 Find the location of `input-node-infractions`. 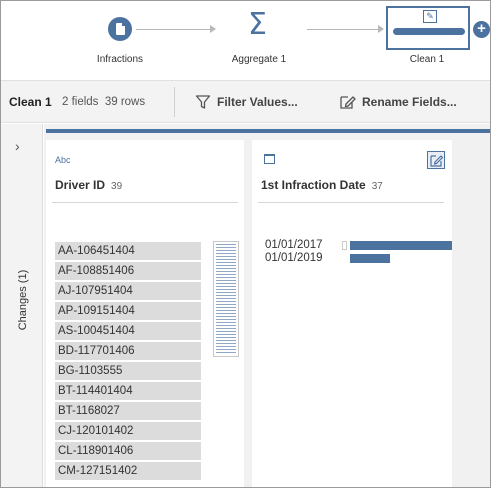

input-node-infractions is located at coordinates (120, 29).